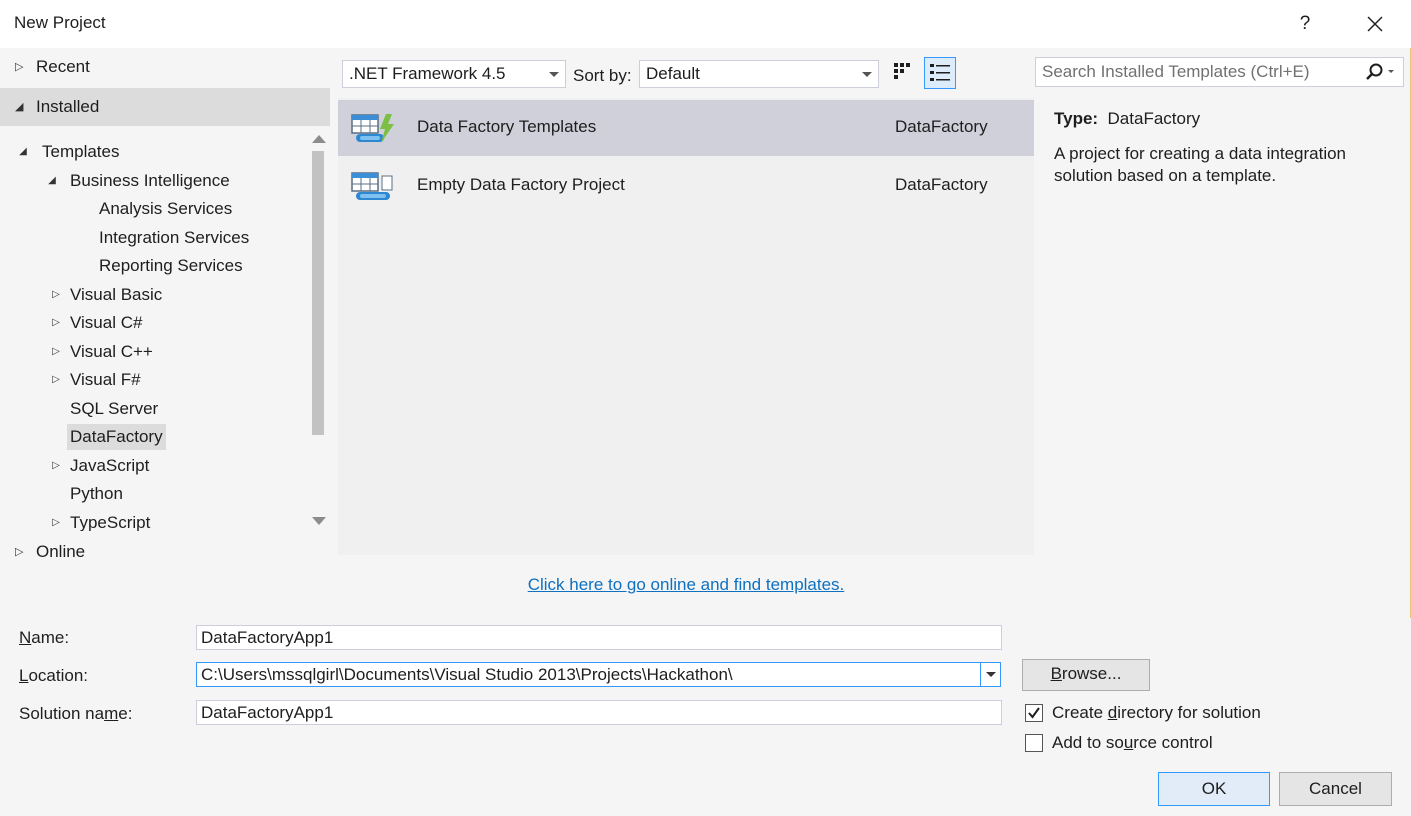  I want to click on framework-dropdown: .NET Framework 4.5, so click(454, 74).